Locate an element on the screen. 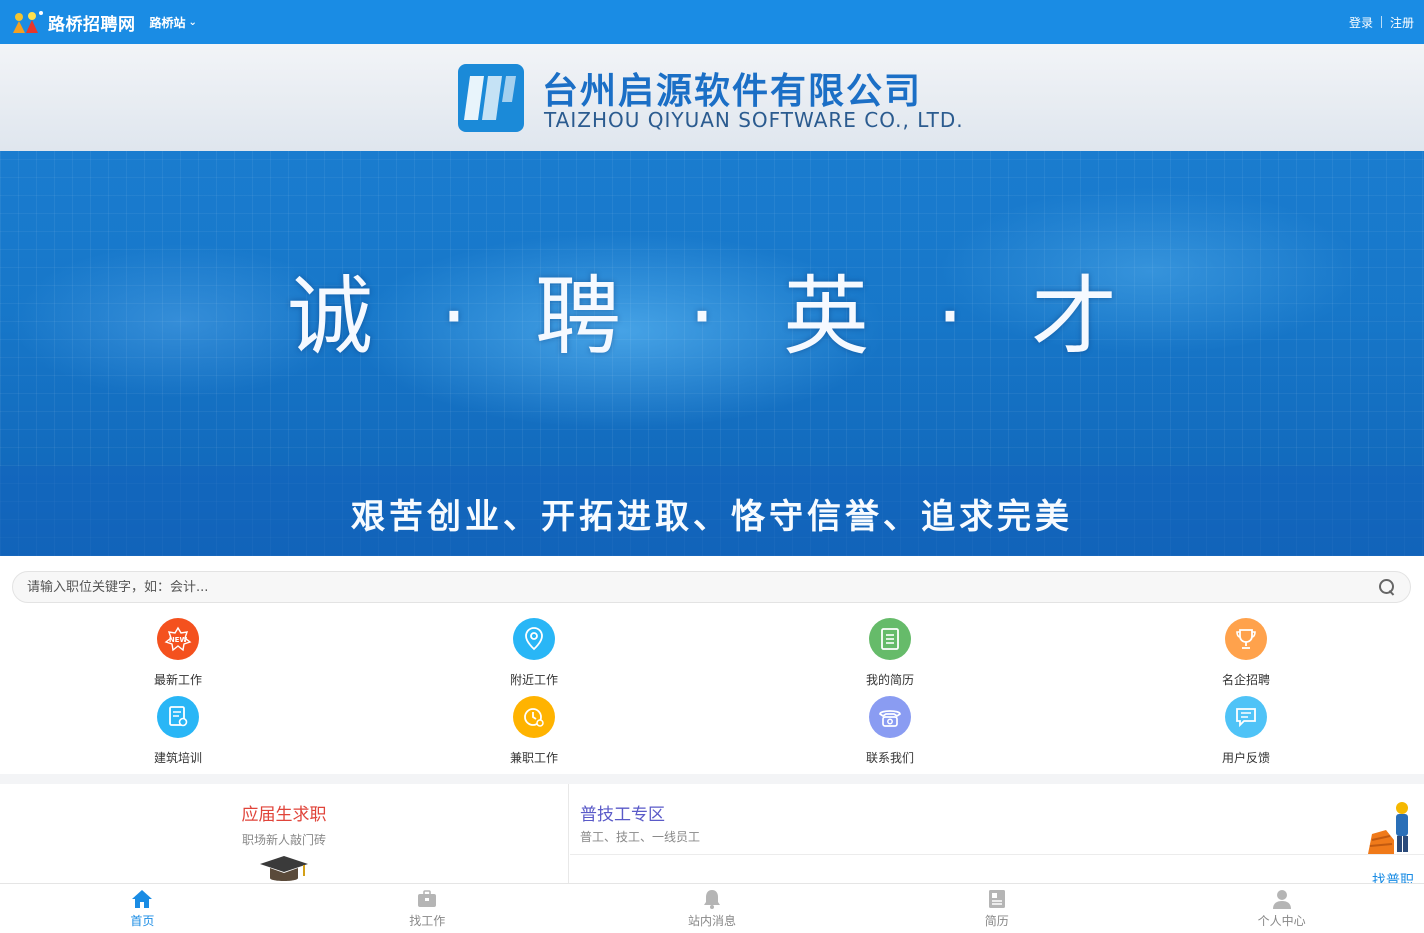 Image resolution: width=1424 pixels, height=933 pixels. construction-worker-icon is located at coordinates (1388, 828).